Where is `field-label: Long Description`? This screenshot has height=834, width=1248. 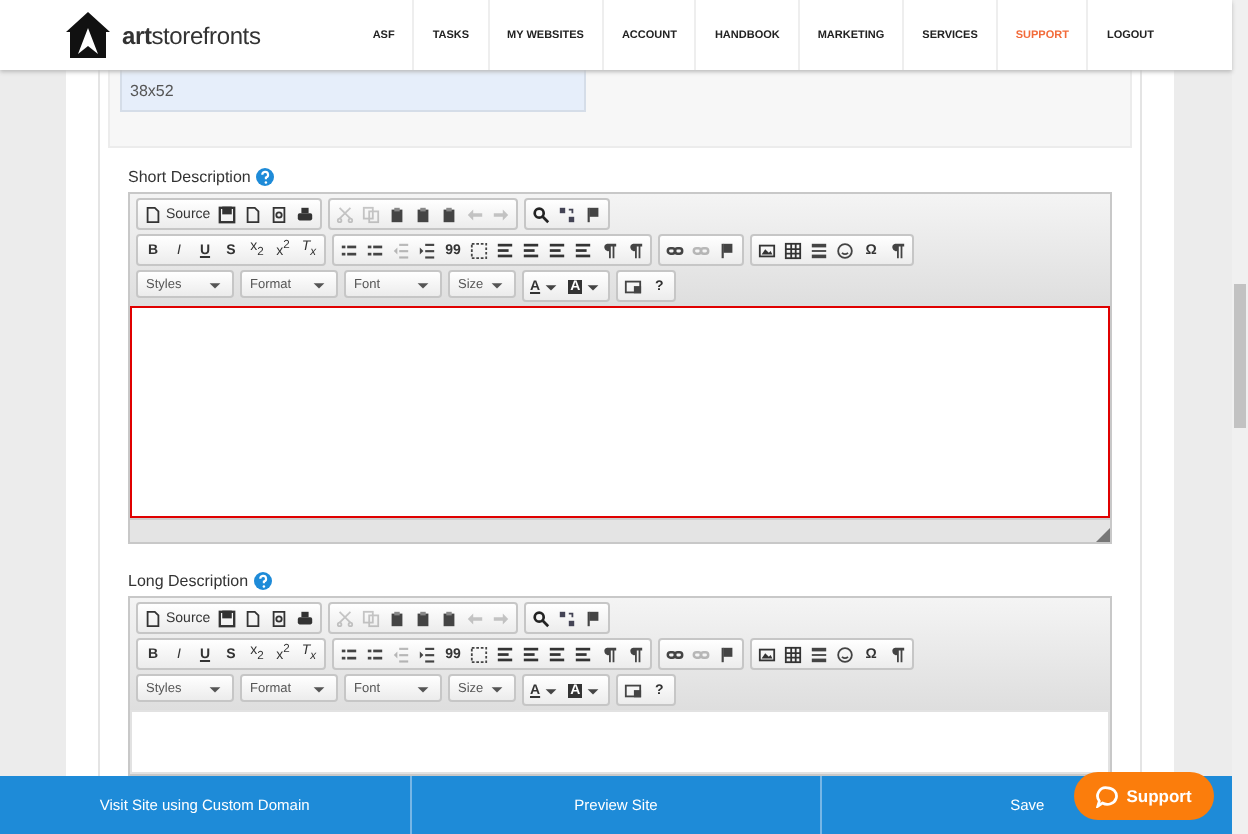
field-label: Long Description is located at coordinates (188, 581).